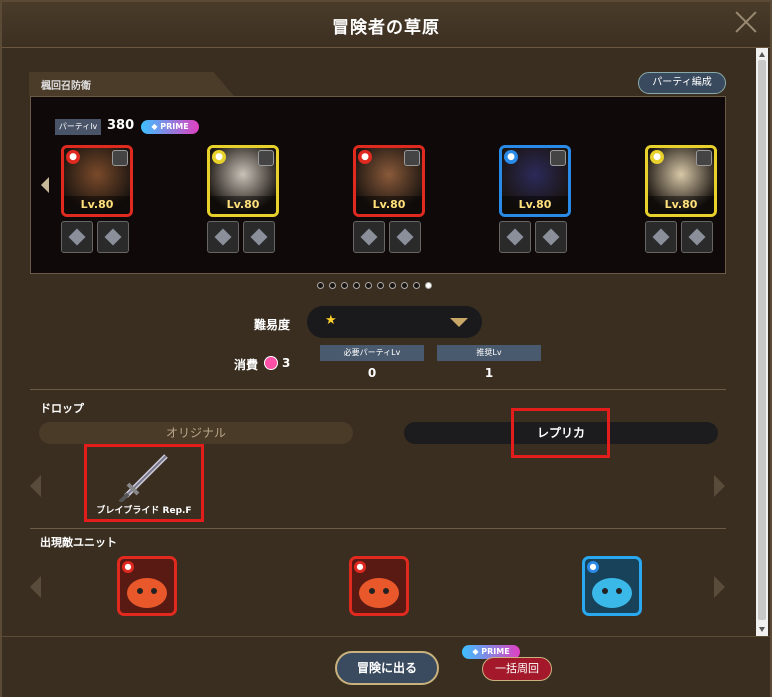  What do you see at coordinates (78, 127) in the screenshot?
I see `party-level-badge: パーティlv` at bounding box center [78, 127].